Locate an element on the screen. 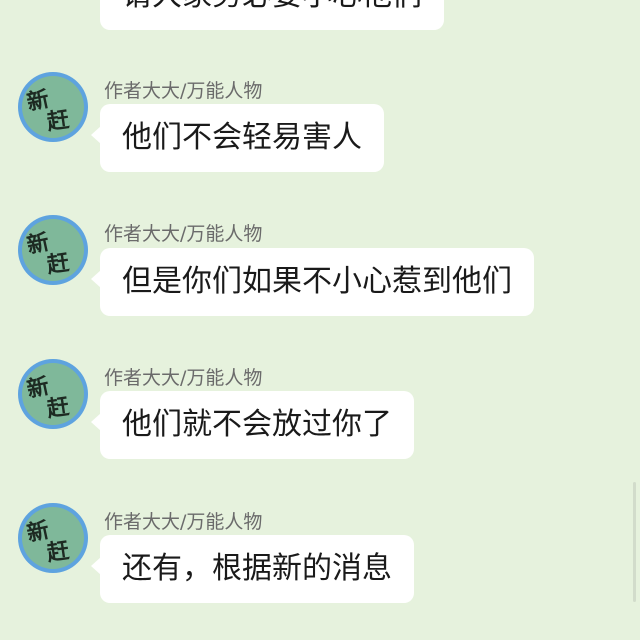 The image size is (640, 640). message-text: 还有，根据新的消息 is located at coordinates (257, 568).